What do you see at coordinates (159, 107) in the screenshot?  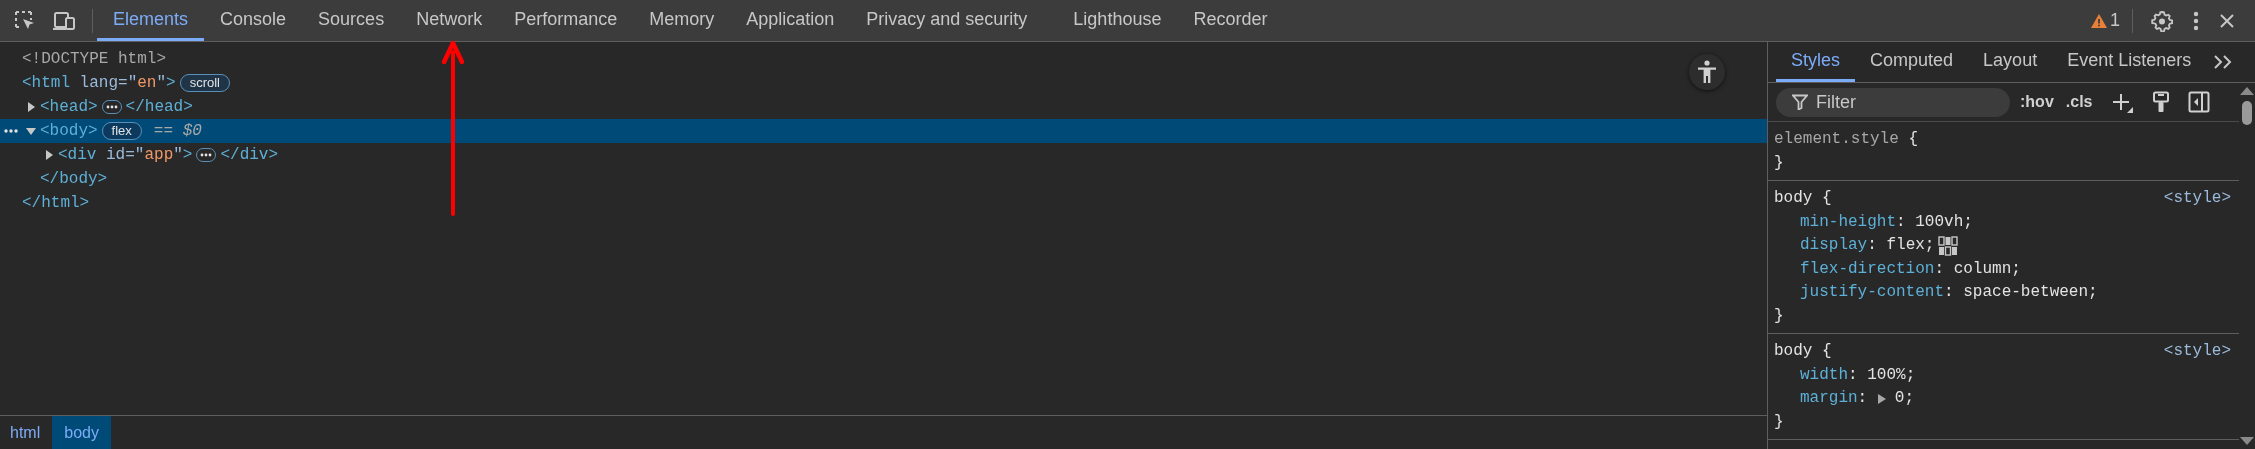 I see `element-tag: </head>` at bounding box center [159, 107].